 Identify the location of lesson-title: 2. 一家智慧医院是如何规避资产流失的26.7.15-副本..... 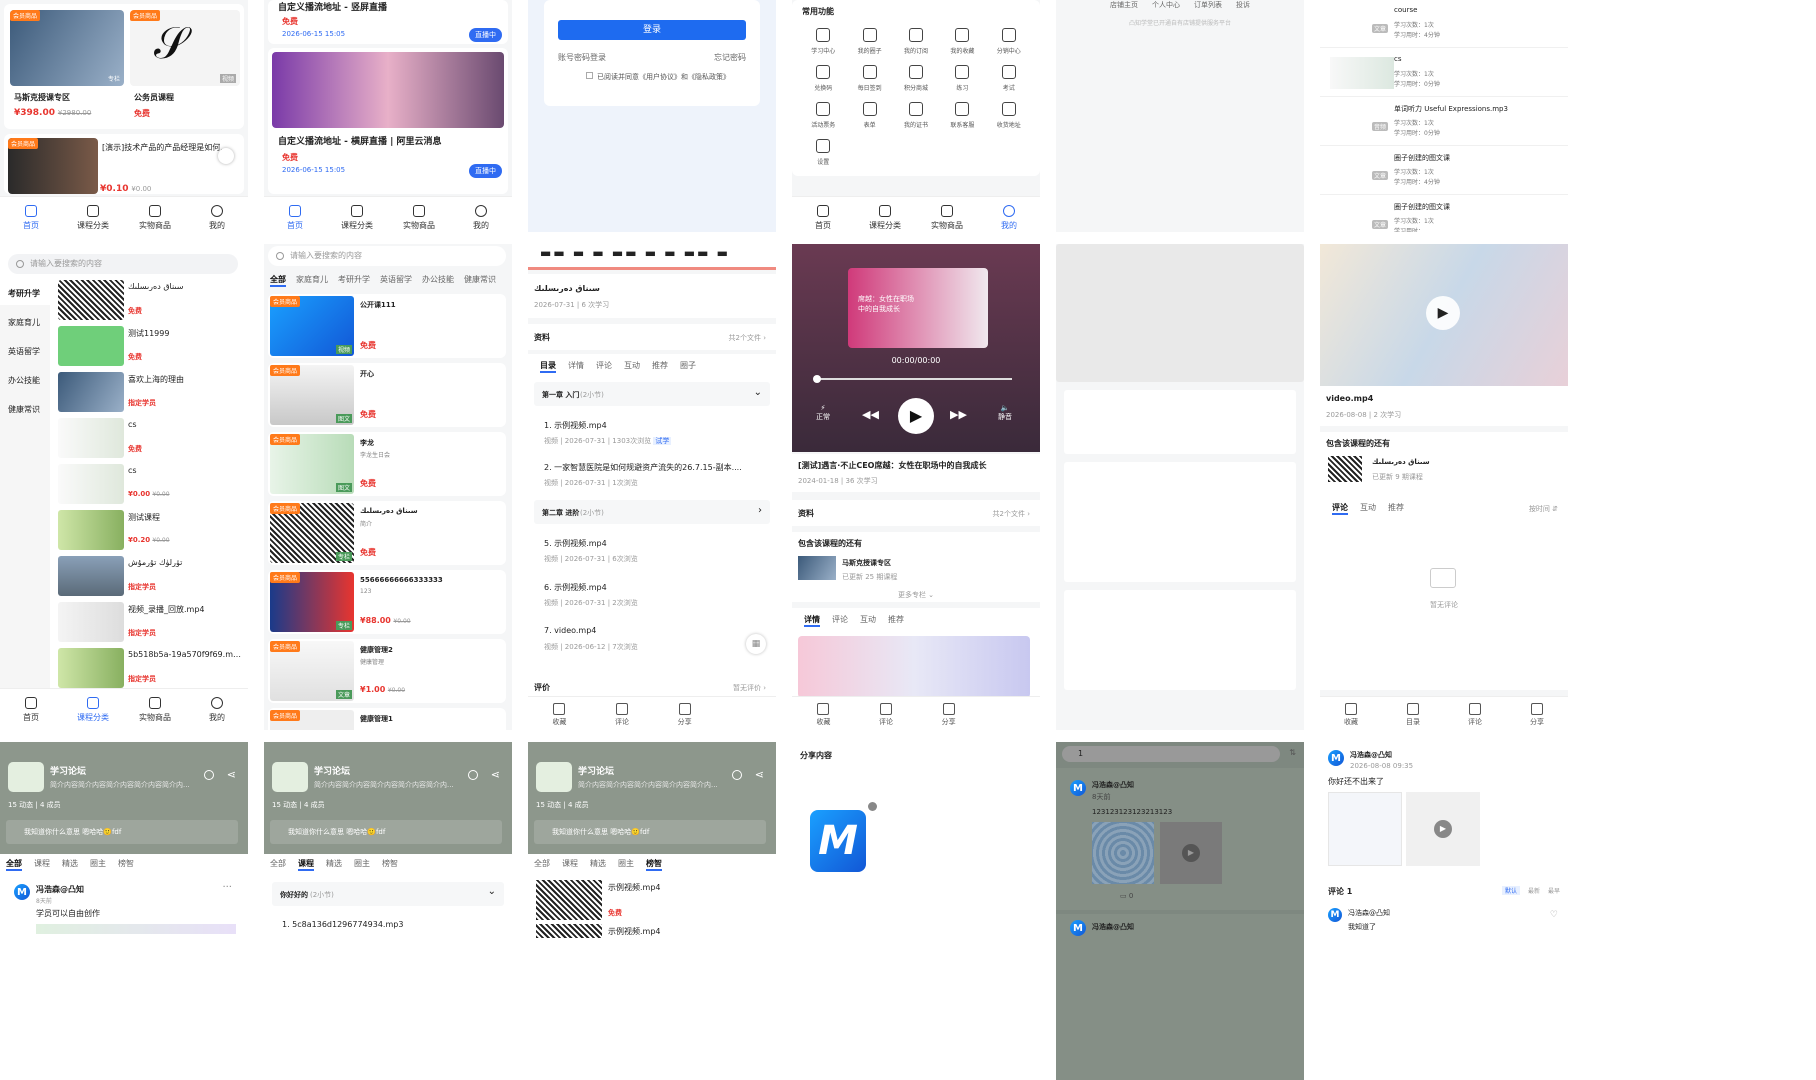
(655, 467).